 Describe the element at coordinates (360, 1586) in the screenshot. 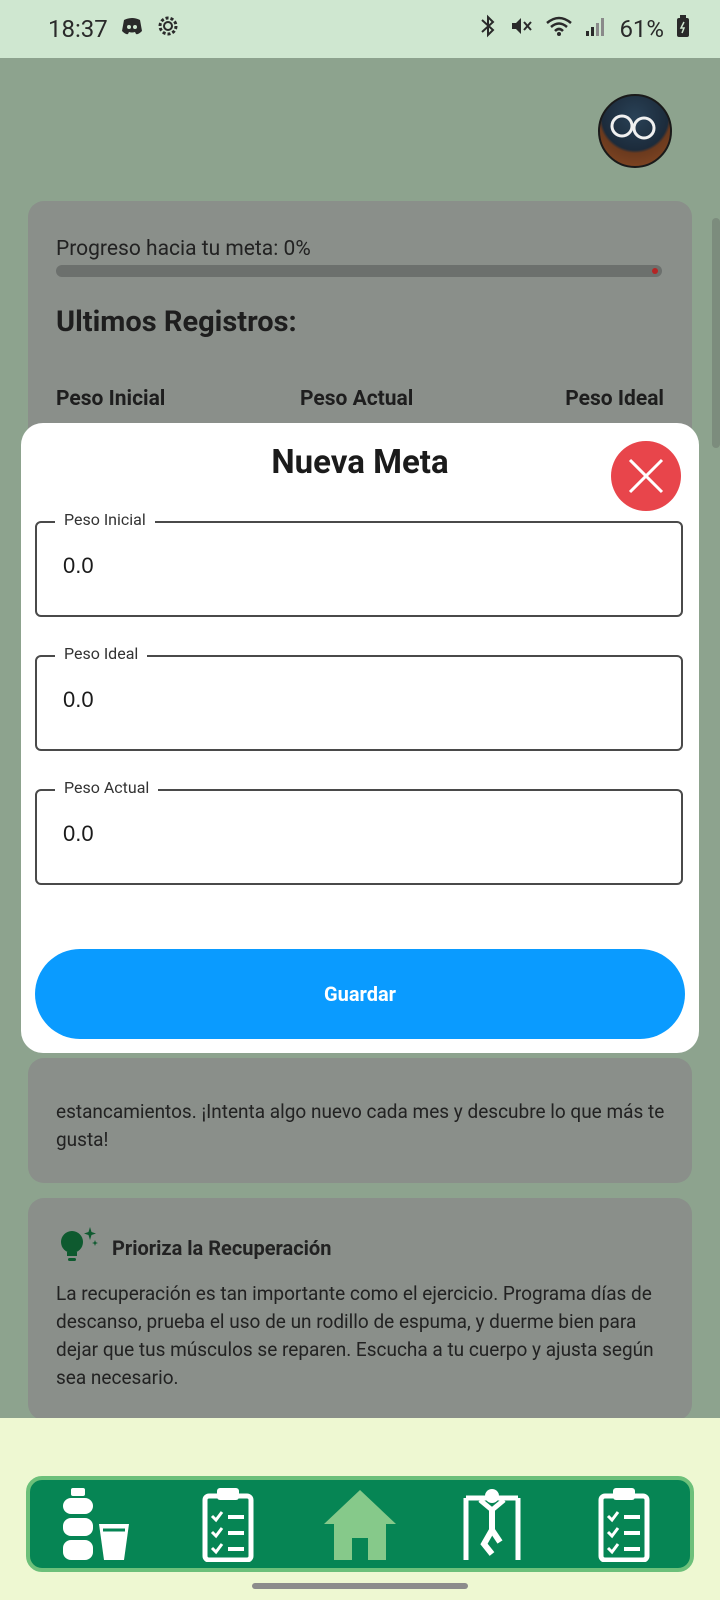

I see `home-indicator` at that location.